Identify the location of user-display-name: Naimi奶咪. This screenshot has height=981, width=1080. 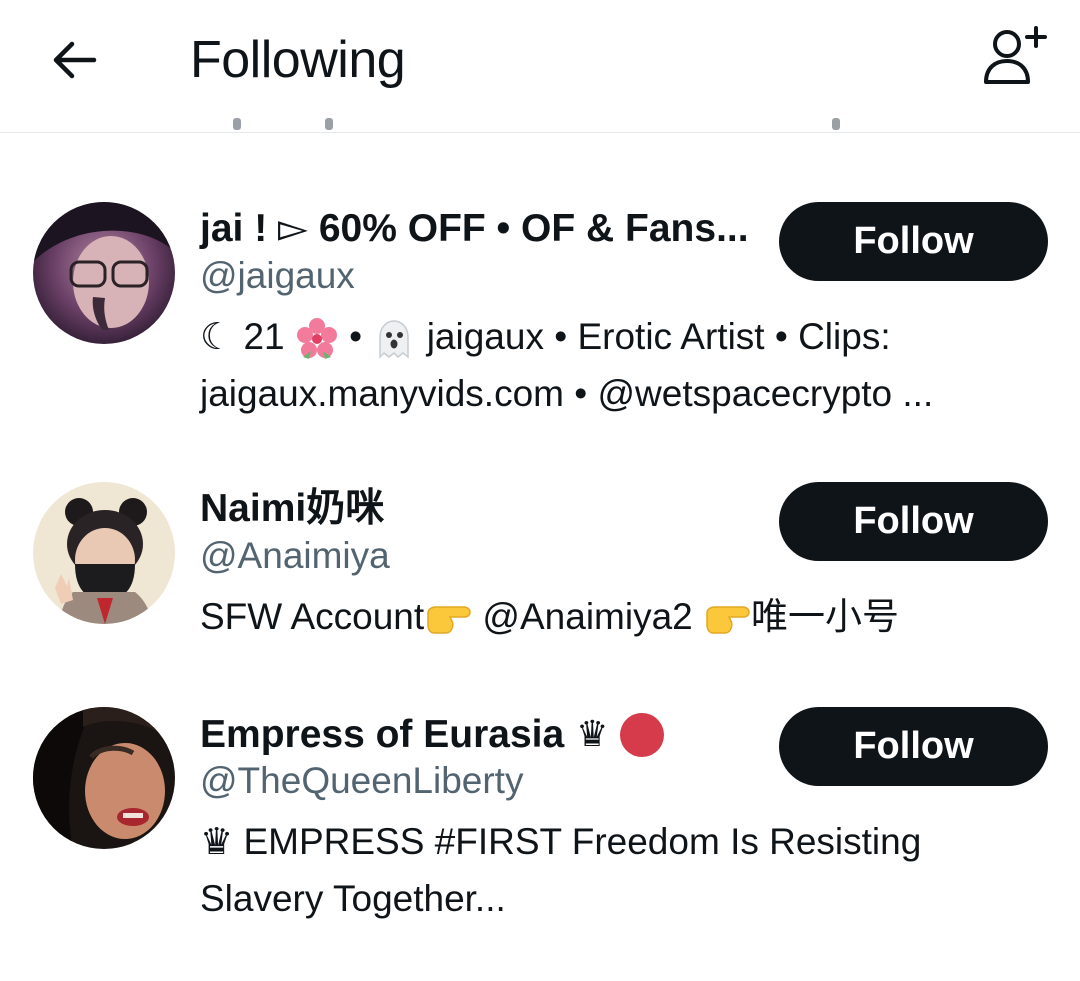
(292, 509).